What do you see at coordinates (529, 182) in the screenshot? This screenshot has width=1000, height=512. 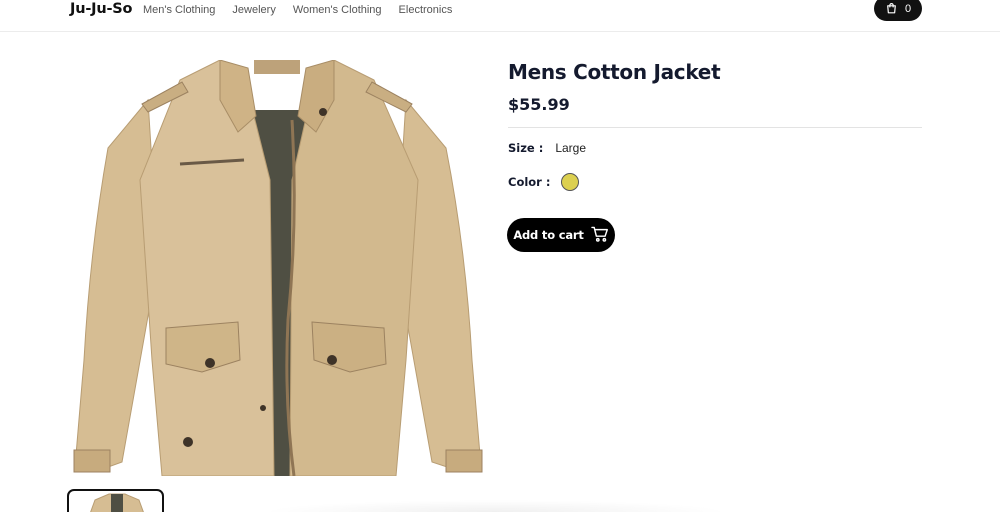 I see `color-label: Color :` at bounding box center [529, 182].